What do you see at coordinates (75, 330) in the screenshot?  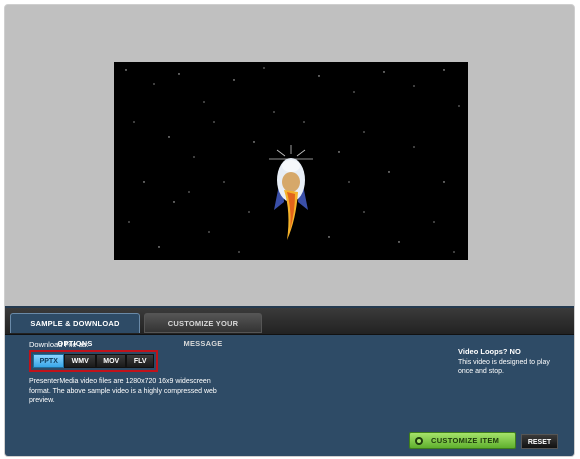 I see `tab-sample-download: SAMPLE & DOWNLOAD OPTIONS` at bounding box center [75, 330].